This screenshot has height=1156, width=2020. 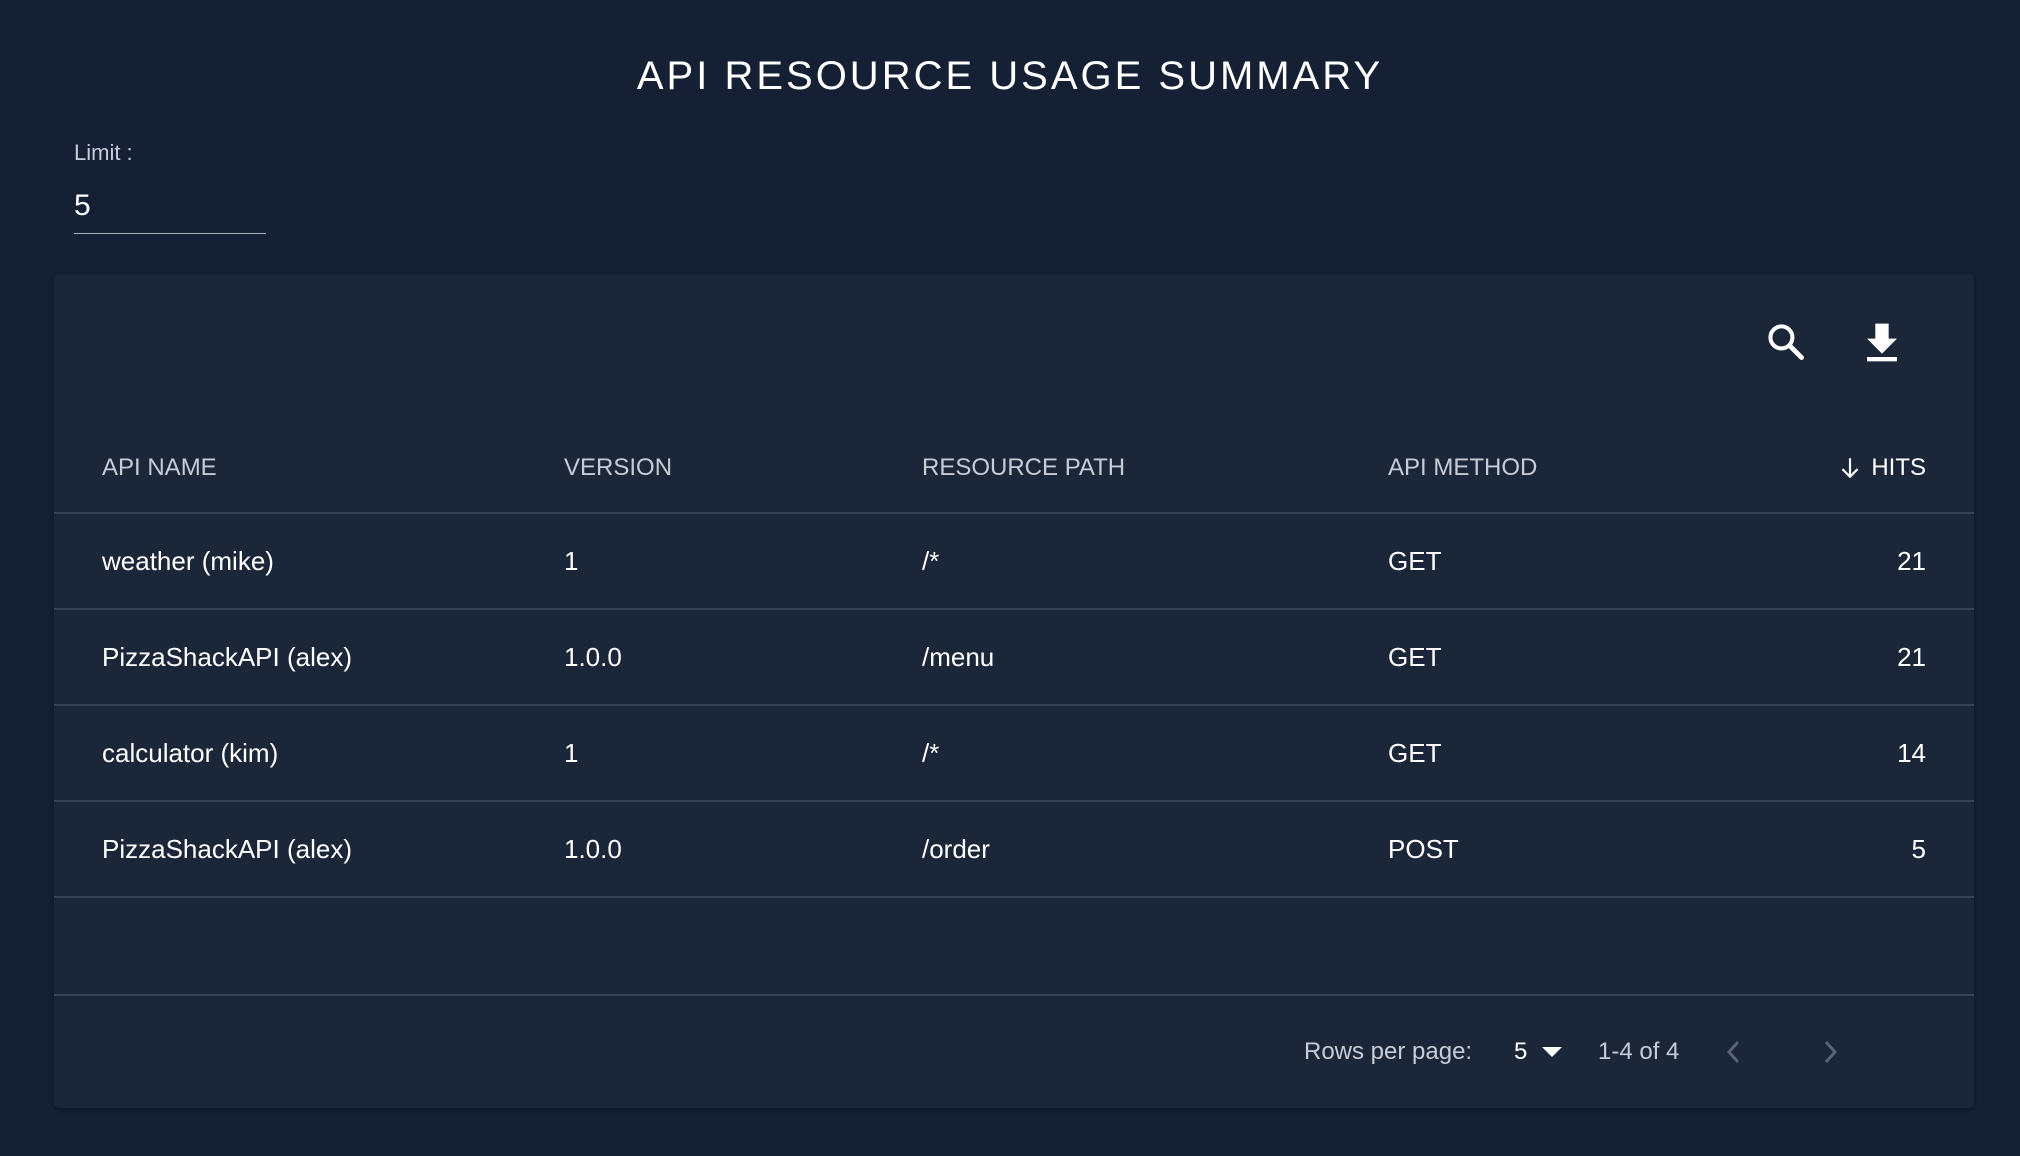 I want to click on cell-hits: 14, so click(x=1911, y=753).